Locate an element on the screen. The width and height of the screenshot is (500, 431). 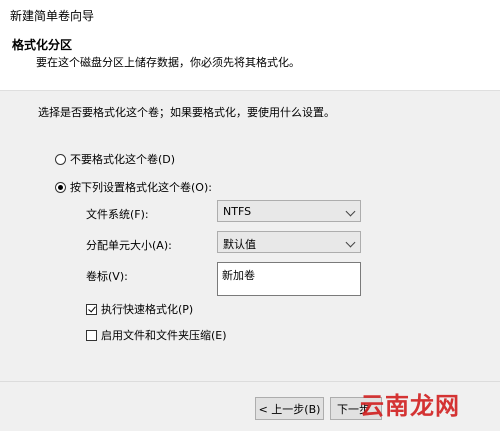
format-prompt: 选择是否要格式化这个卷；如果要格式化，要使用什么设置。 is located at coordinates (186, 112).